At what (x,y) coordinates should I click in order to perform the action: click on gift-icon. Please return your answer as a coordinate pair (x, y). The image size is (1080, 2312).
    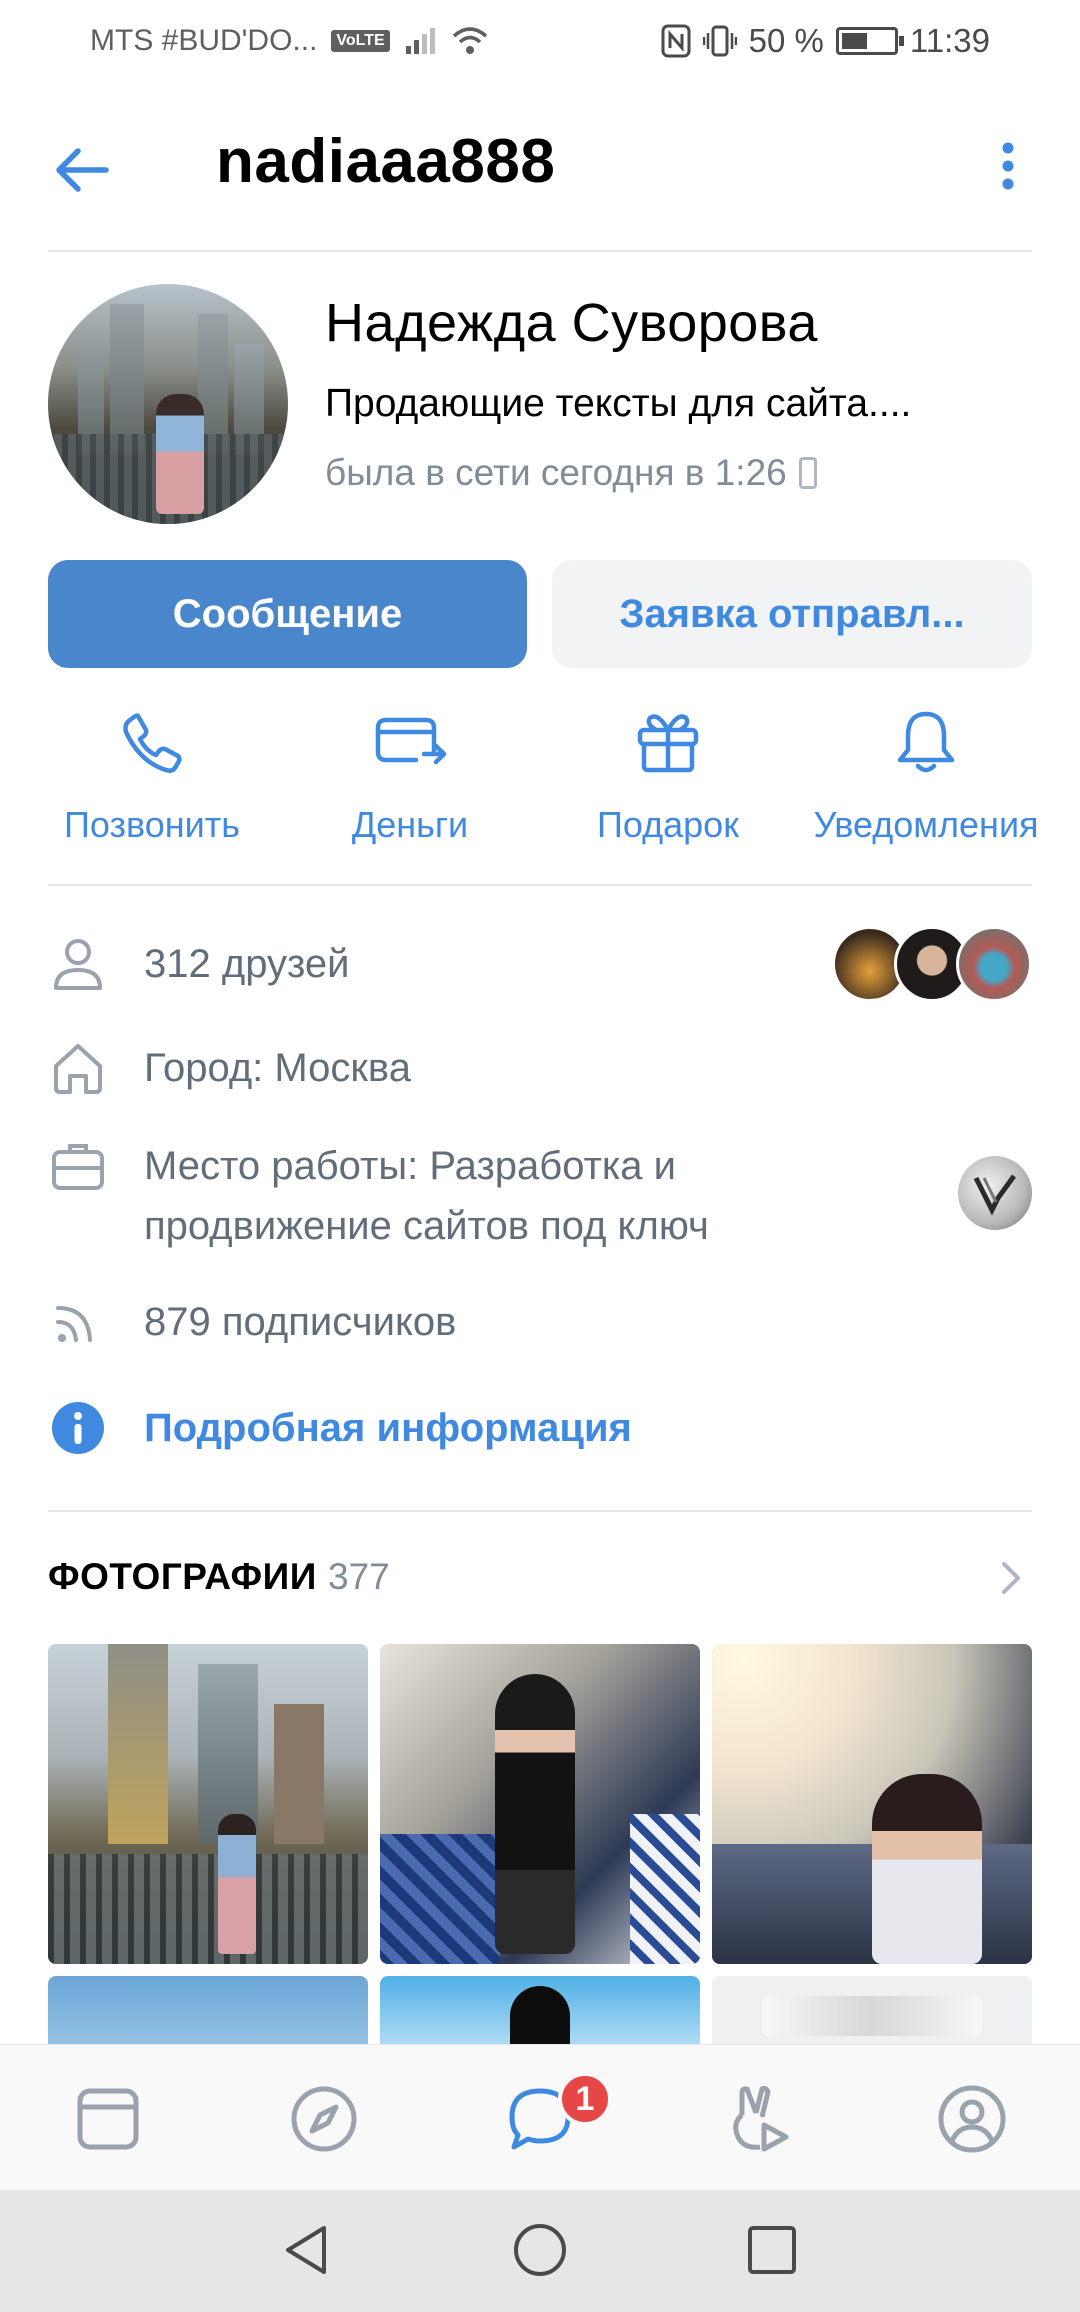
    Looking at the image, I should click on (668, 743).